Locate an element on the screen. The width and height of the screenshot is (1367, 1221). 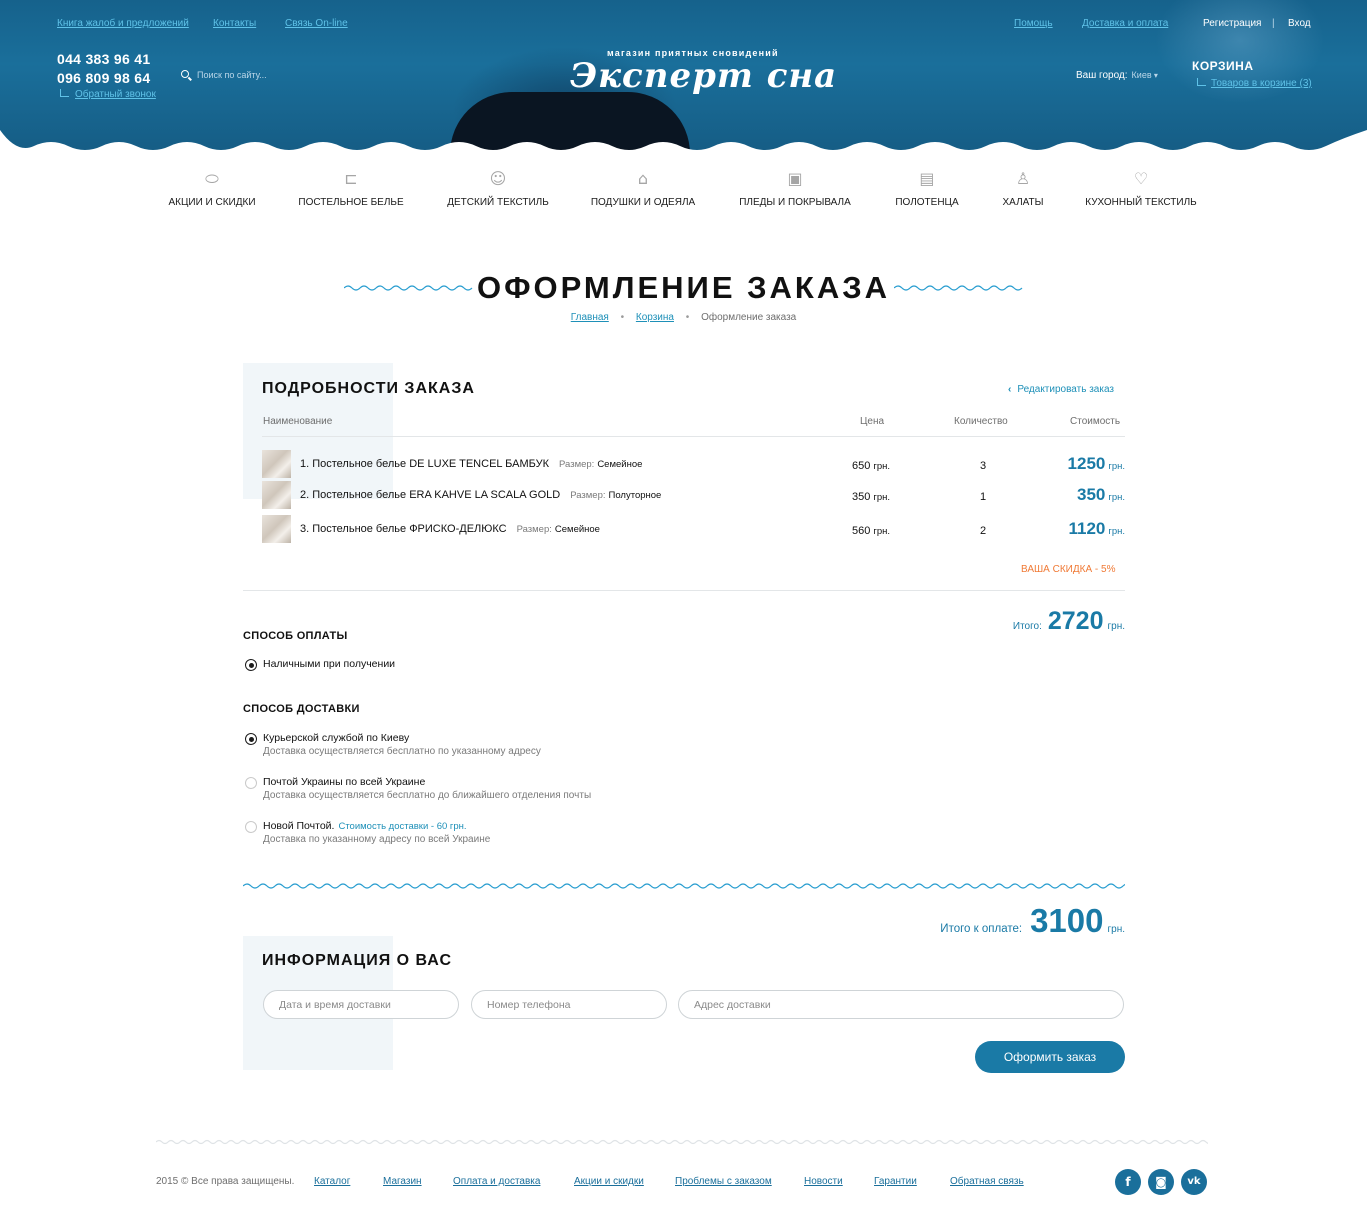
site-logo: Эксперт сна is located at coordinates (703, 76).